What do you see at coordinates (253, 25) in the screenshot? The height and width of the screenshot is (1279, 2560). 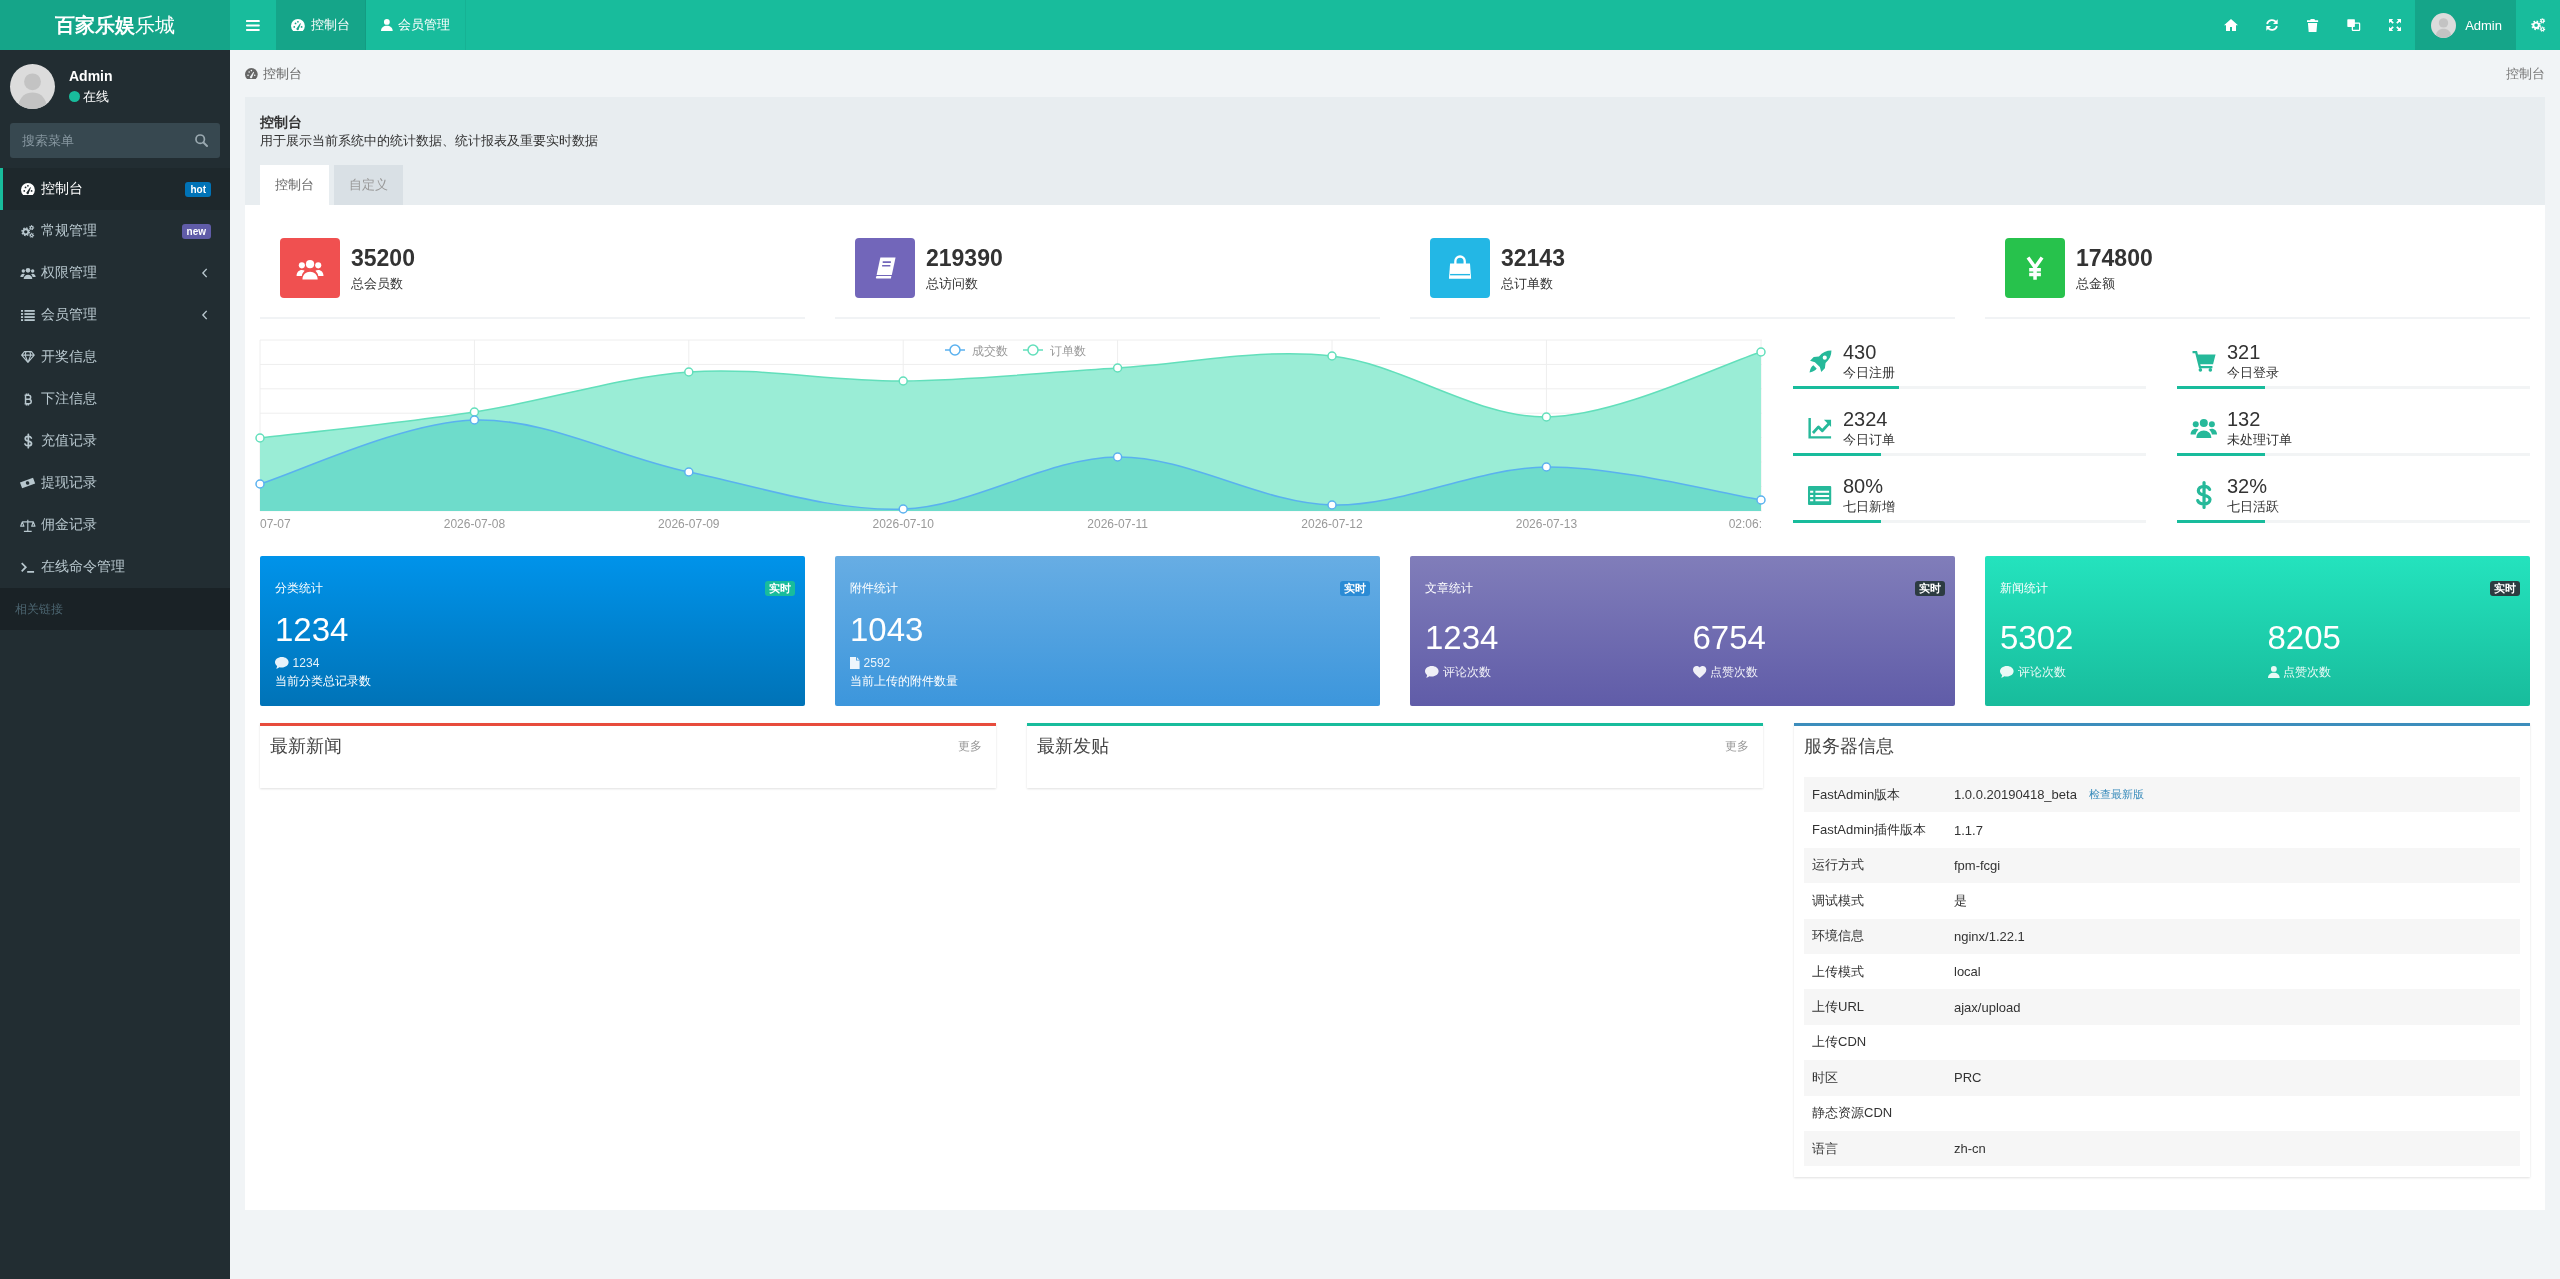 I see `menu-icon` at bounding box center [253, 25].